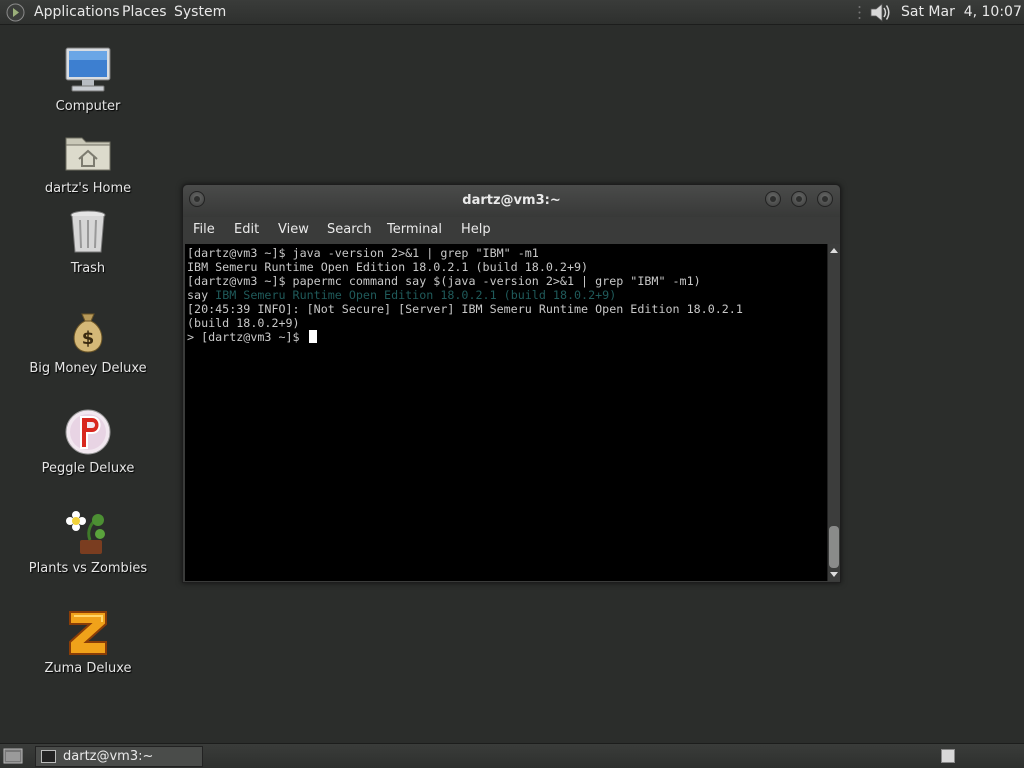 This screenshot has height=768, width=1024. I want to click on home-folder-icon, so click(88, 154).